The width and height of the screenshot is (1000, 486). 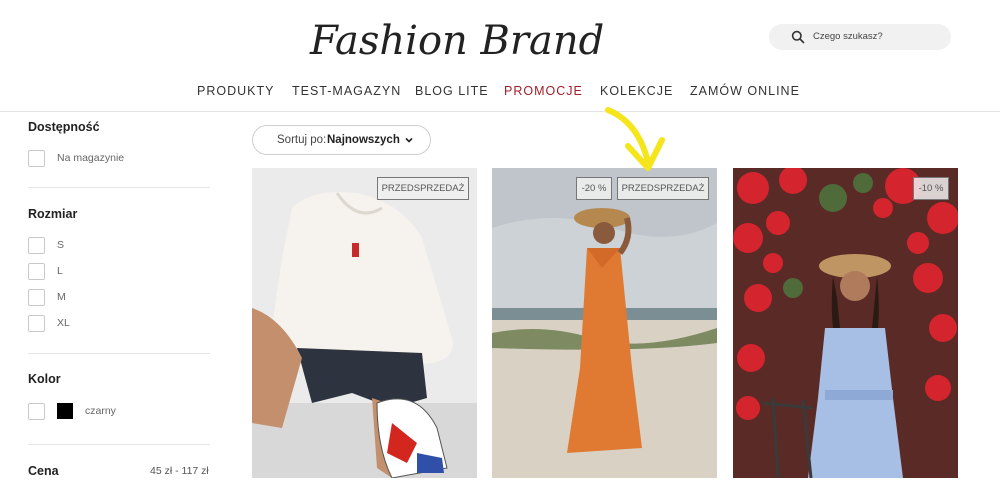 I want to click on nav-item-kolekcje: KOLEKCJE, so click(x=636, y=91).